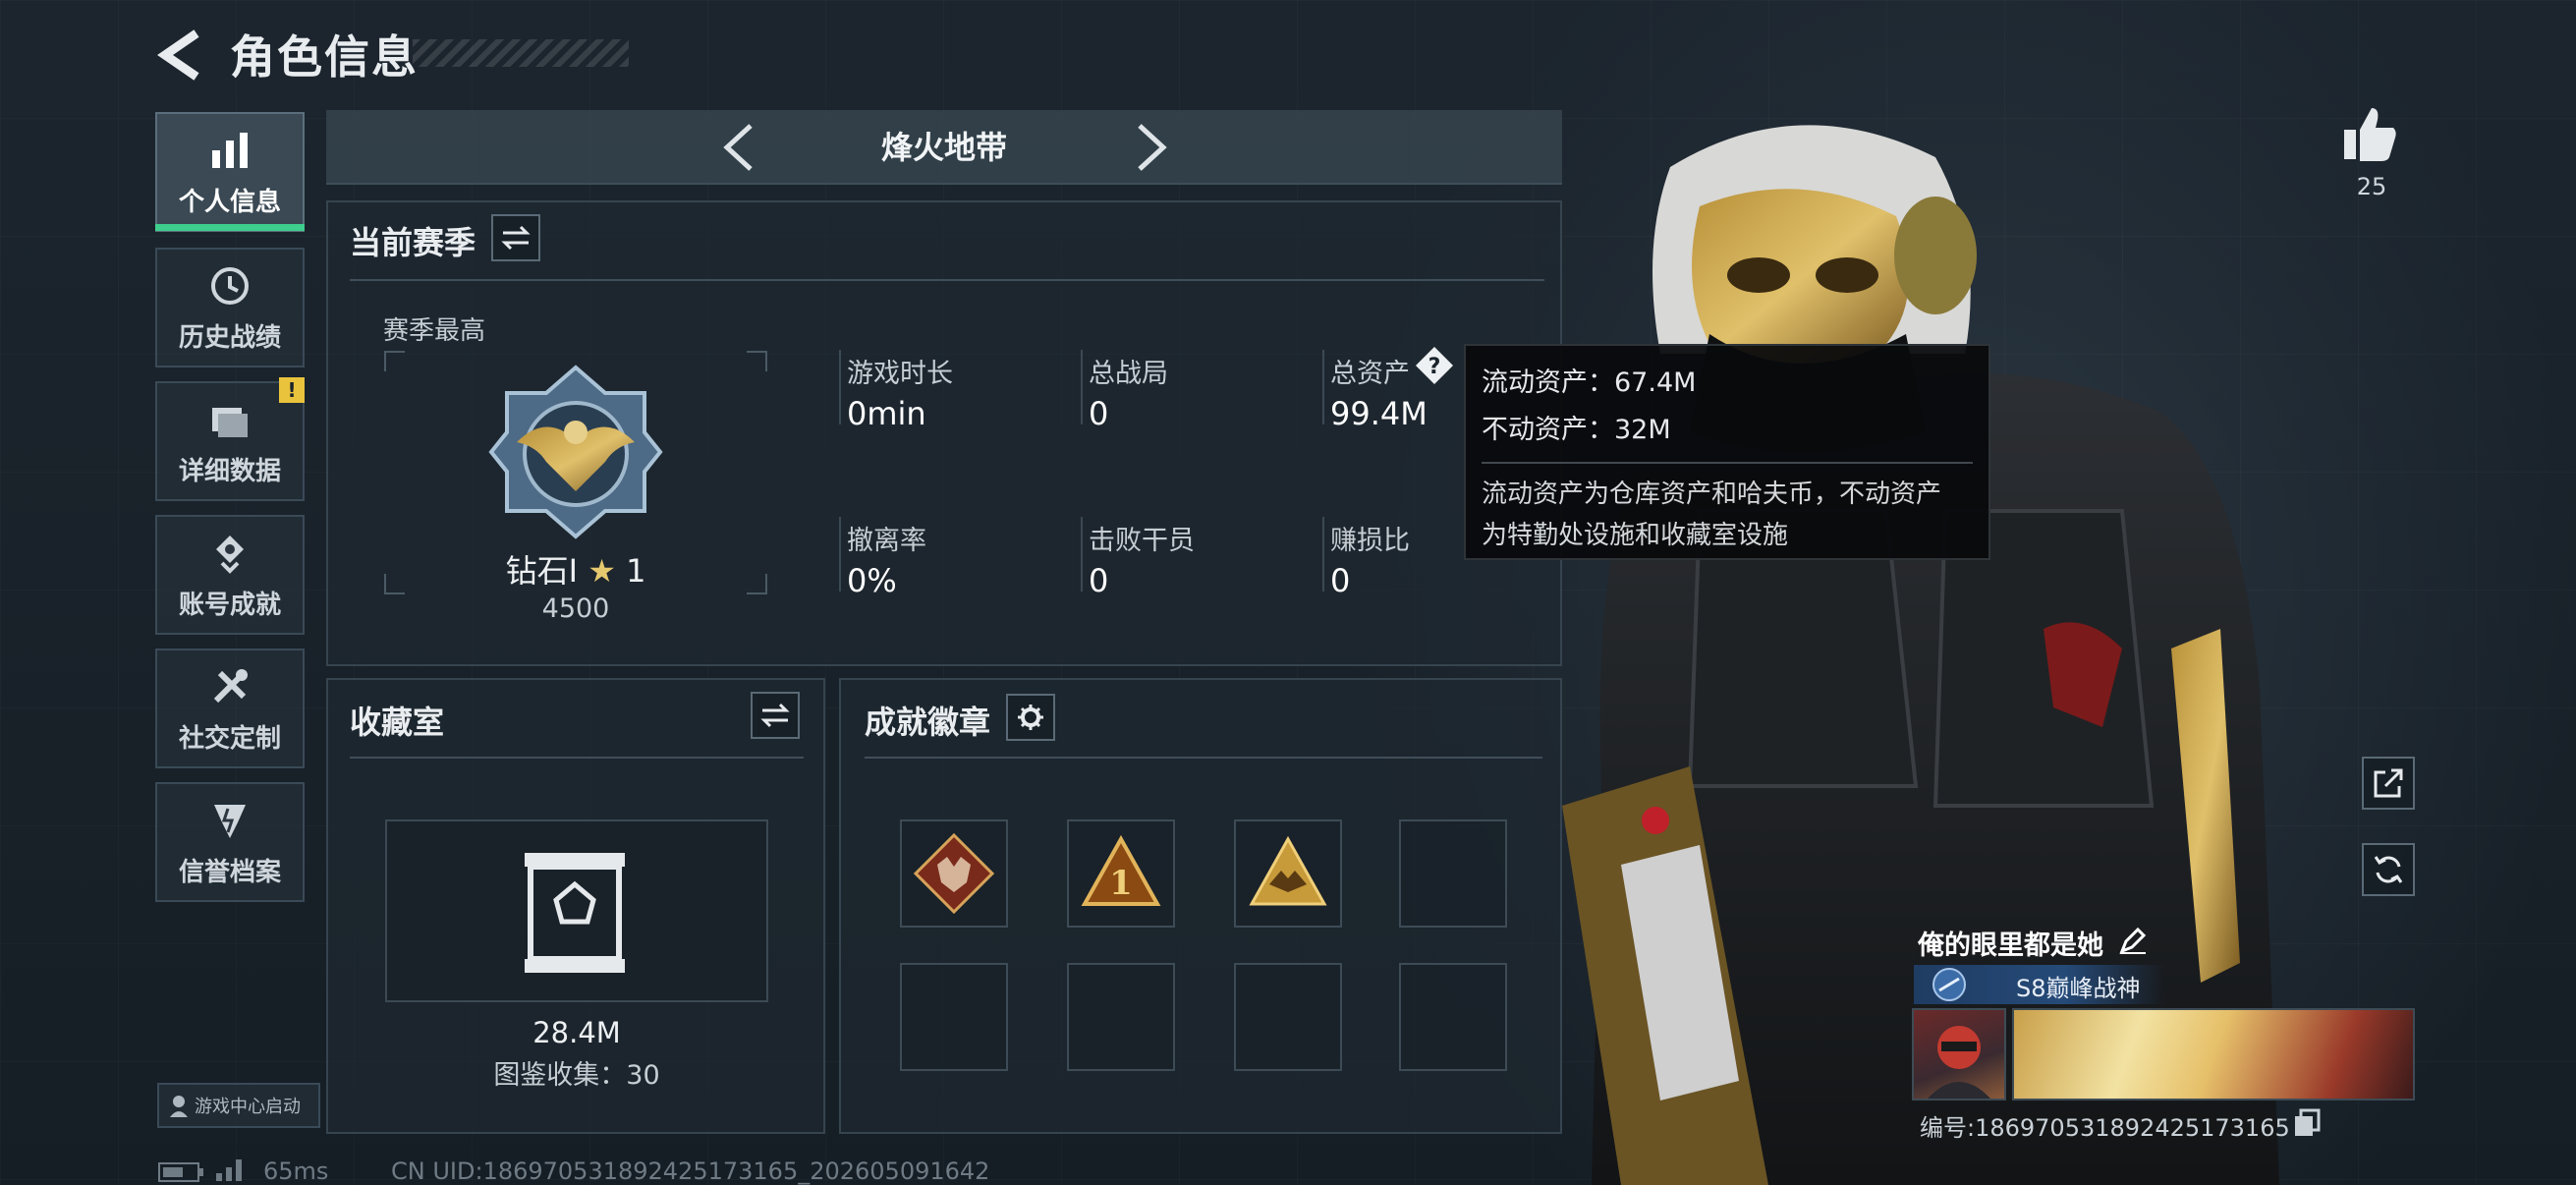 Image resolution: width=2576 pixels, height=1185 pixels. Describe the element at coordinates (2371, 186) in the screenshot. I see `like-count: 25` at that location.